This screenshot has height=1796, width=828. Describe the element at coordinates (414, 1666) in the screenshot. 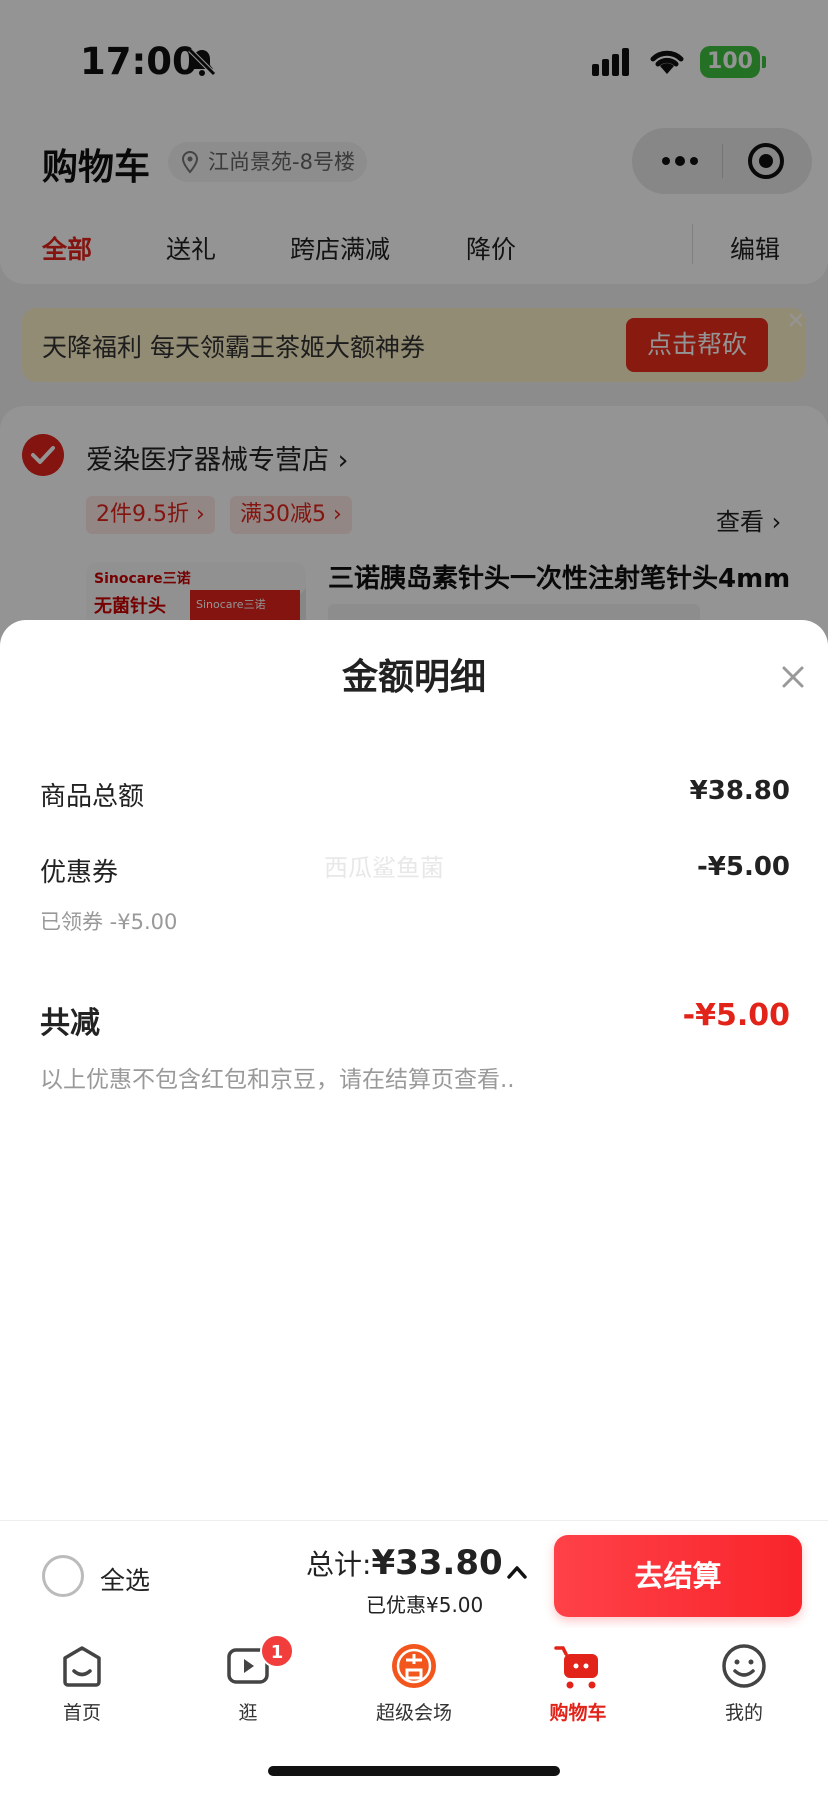

I see `super-venue-icon` at that location.